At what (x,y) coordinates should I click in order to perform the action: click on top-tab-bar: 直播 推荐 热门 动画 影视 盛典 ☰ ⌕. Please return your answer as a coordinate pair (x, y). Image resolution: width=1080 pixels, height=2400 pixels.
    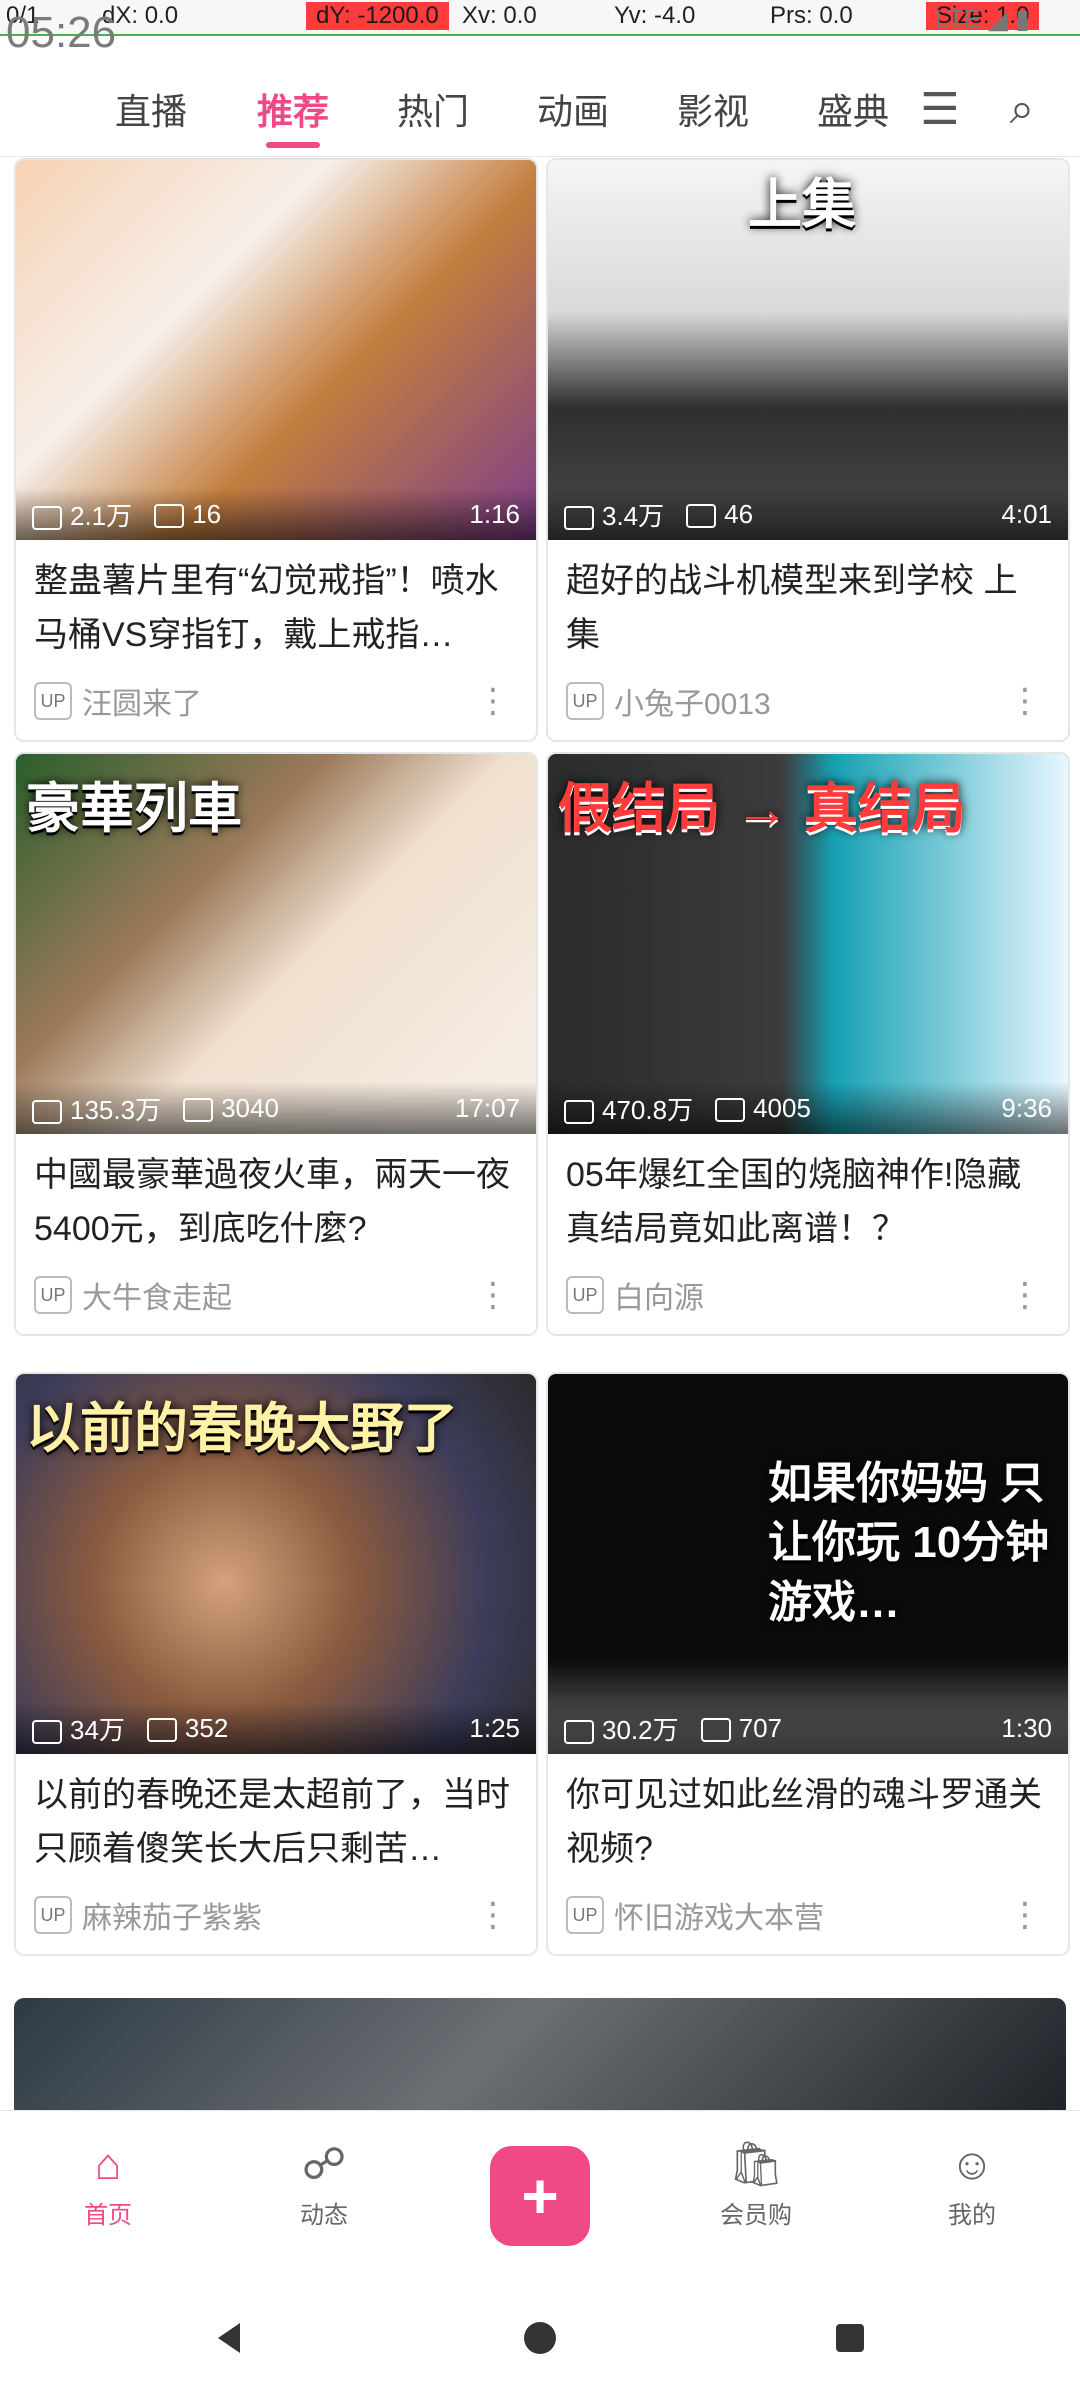
    Looking at the image, I should click on (540, 109).